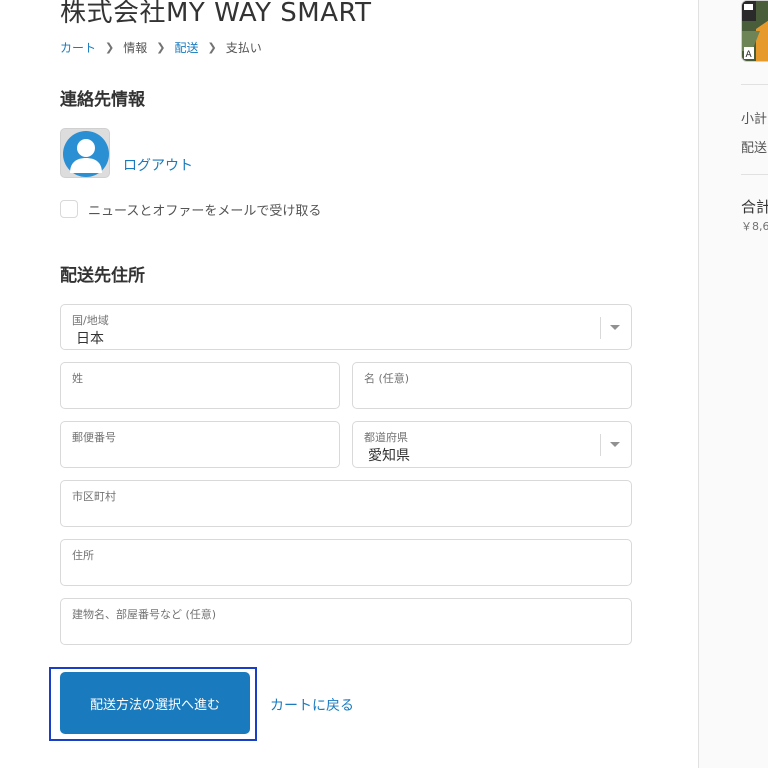 This screenshot has height=768, width=768. What do you see at coordinates (102, 276) in the screenshot?
I see `shipping-address-heading: 配送先住所` at bounding box center [102, 276].